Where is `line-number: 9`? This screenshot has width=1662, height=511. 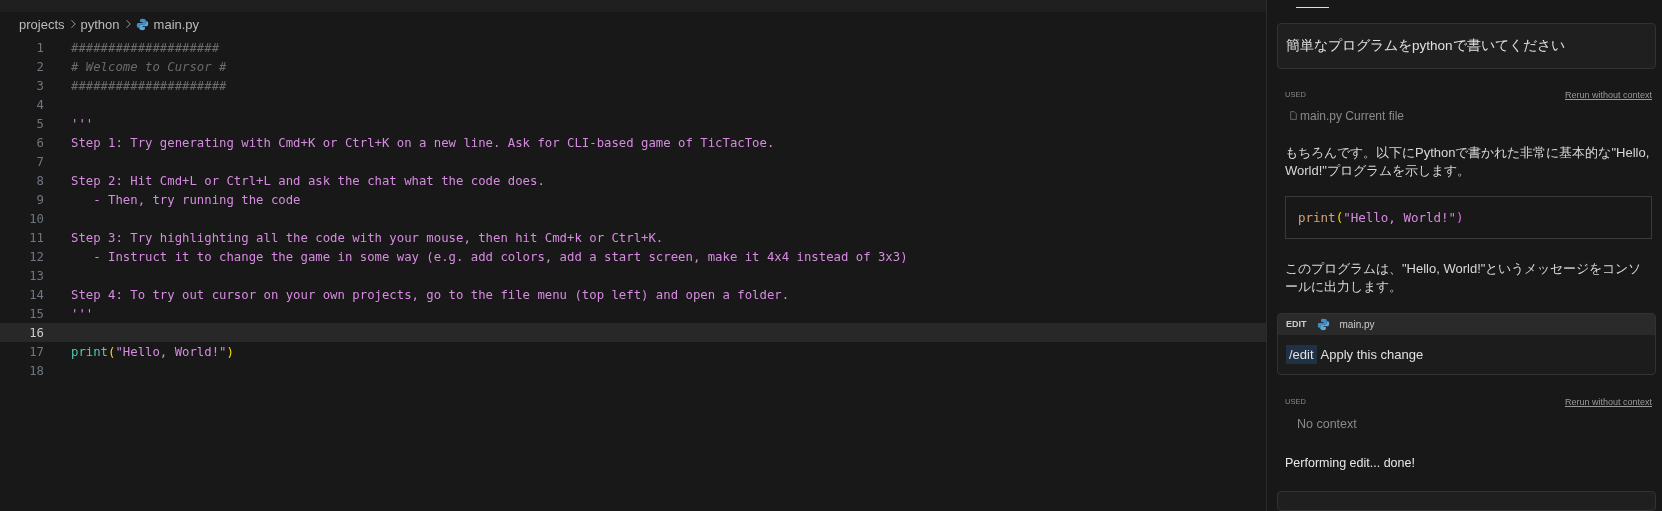 line-number: 9 is located at coordinates (39, 199).